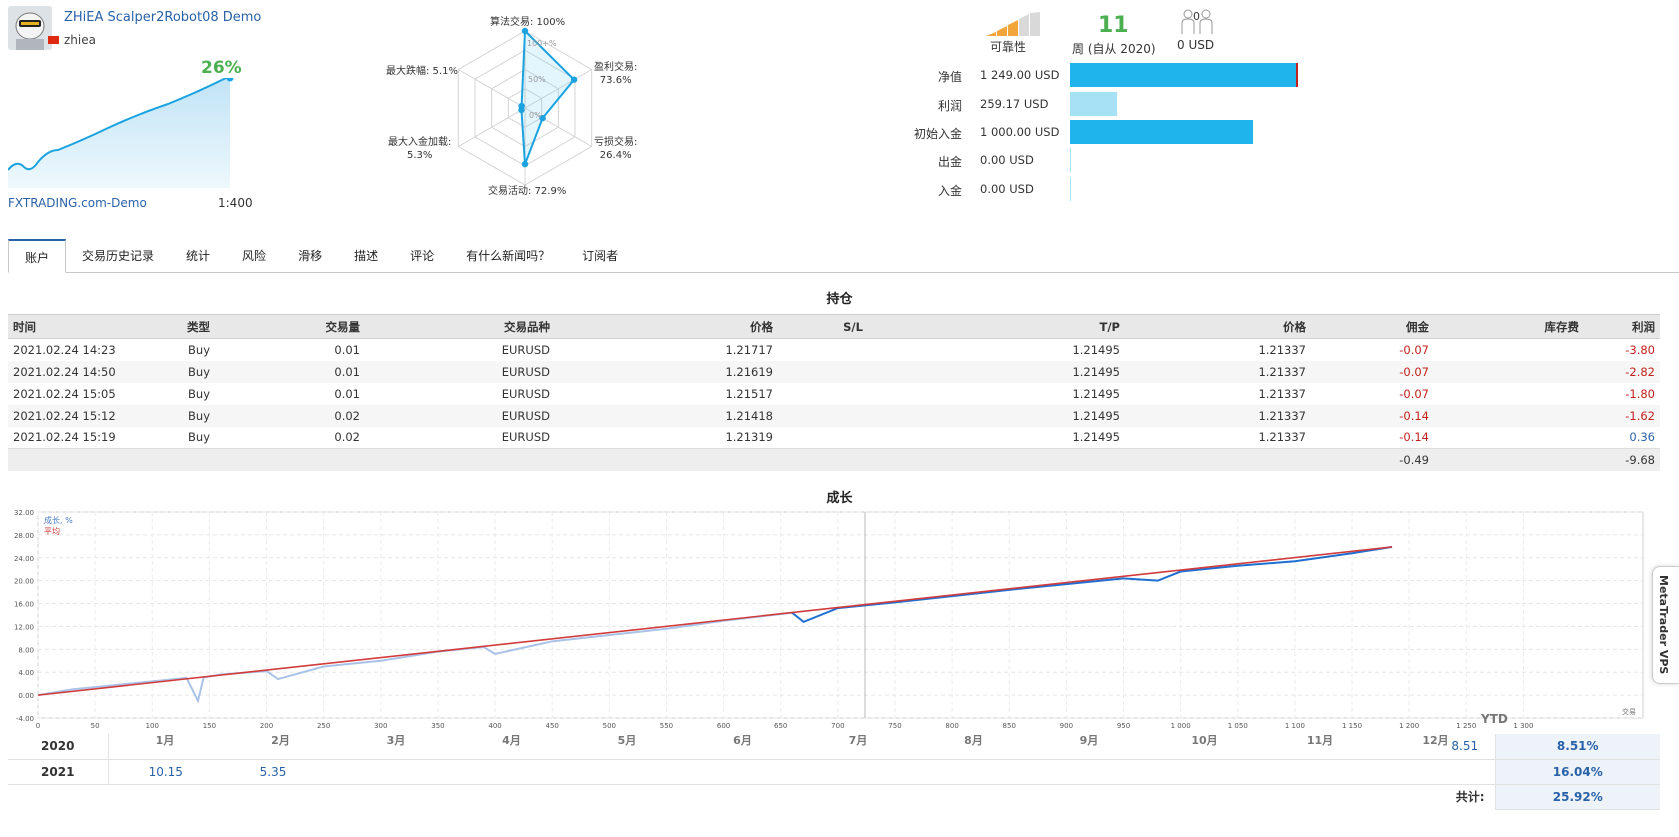 The height and width of the screenshot is (837, 1679). What do you see at coordinates (1218, 415) in the screenshot?
I see `position-cell: 1.21337` at bounding box center [1218, 415].